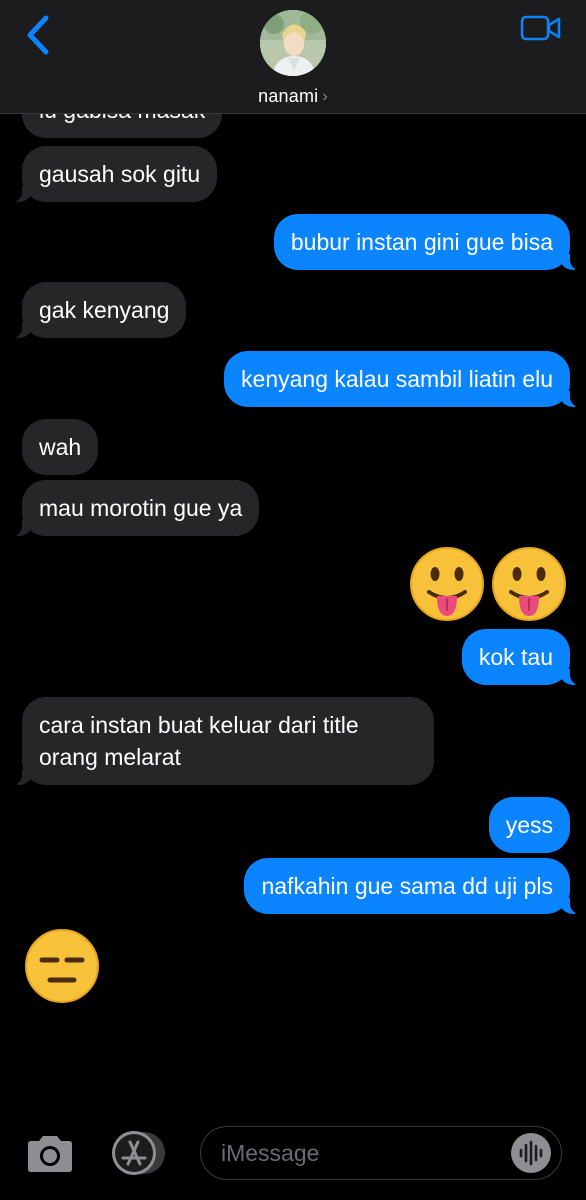  I want to click on chevron-right-icon: ›, so click(325, 96).